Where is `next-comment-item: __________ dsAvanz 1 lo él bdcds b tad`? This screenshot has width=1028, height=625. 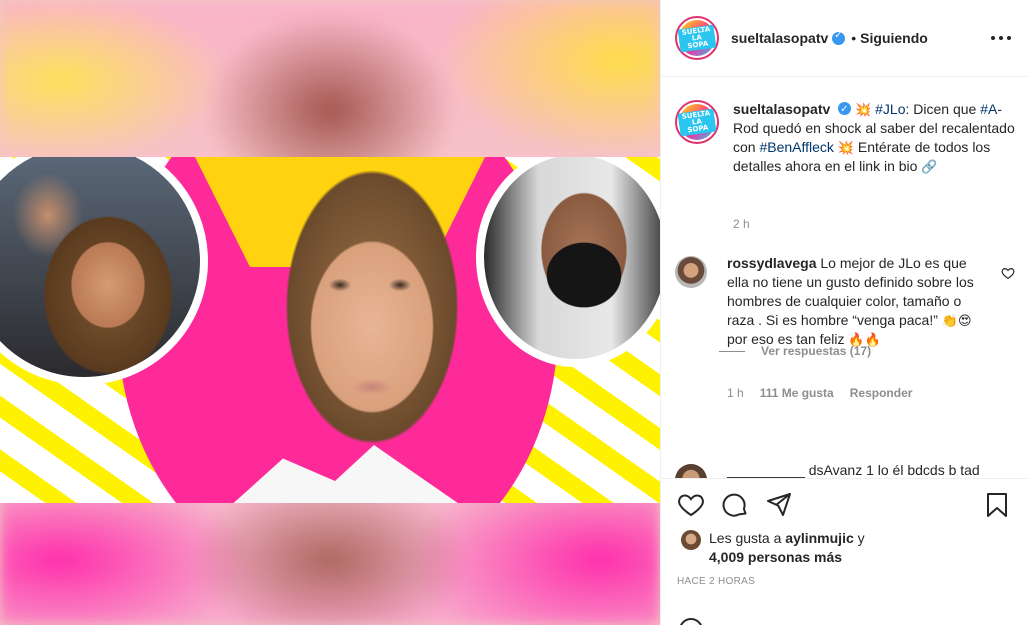
next-comment-item: __________ dsAvanz 1 lo él bdcds b tad is located at coordinates (845, 471).